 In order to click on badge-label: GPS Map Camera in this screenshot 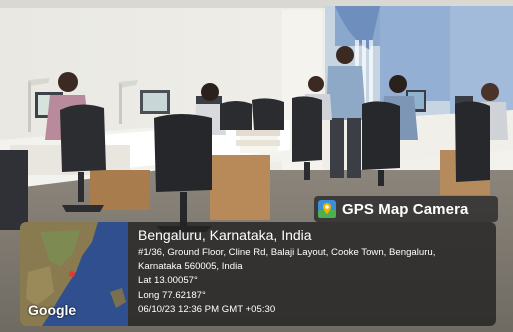, I will do `click(405, 209)`.